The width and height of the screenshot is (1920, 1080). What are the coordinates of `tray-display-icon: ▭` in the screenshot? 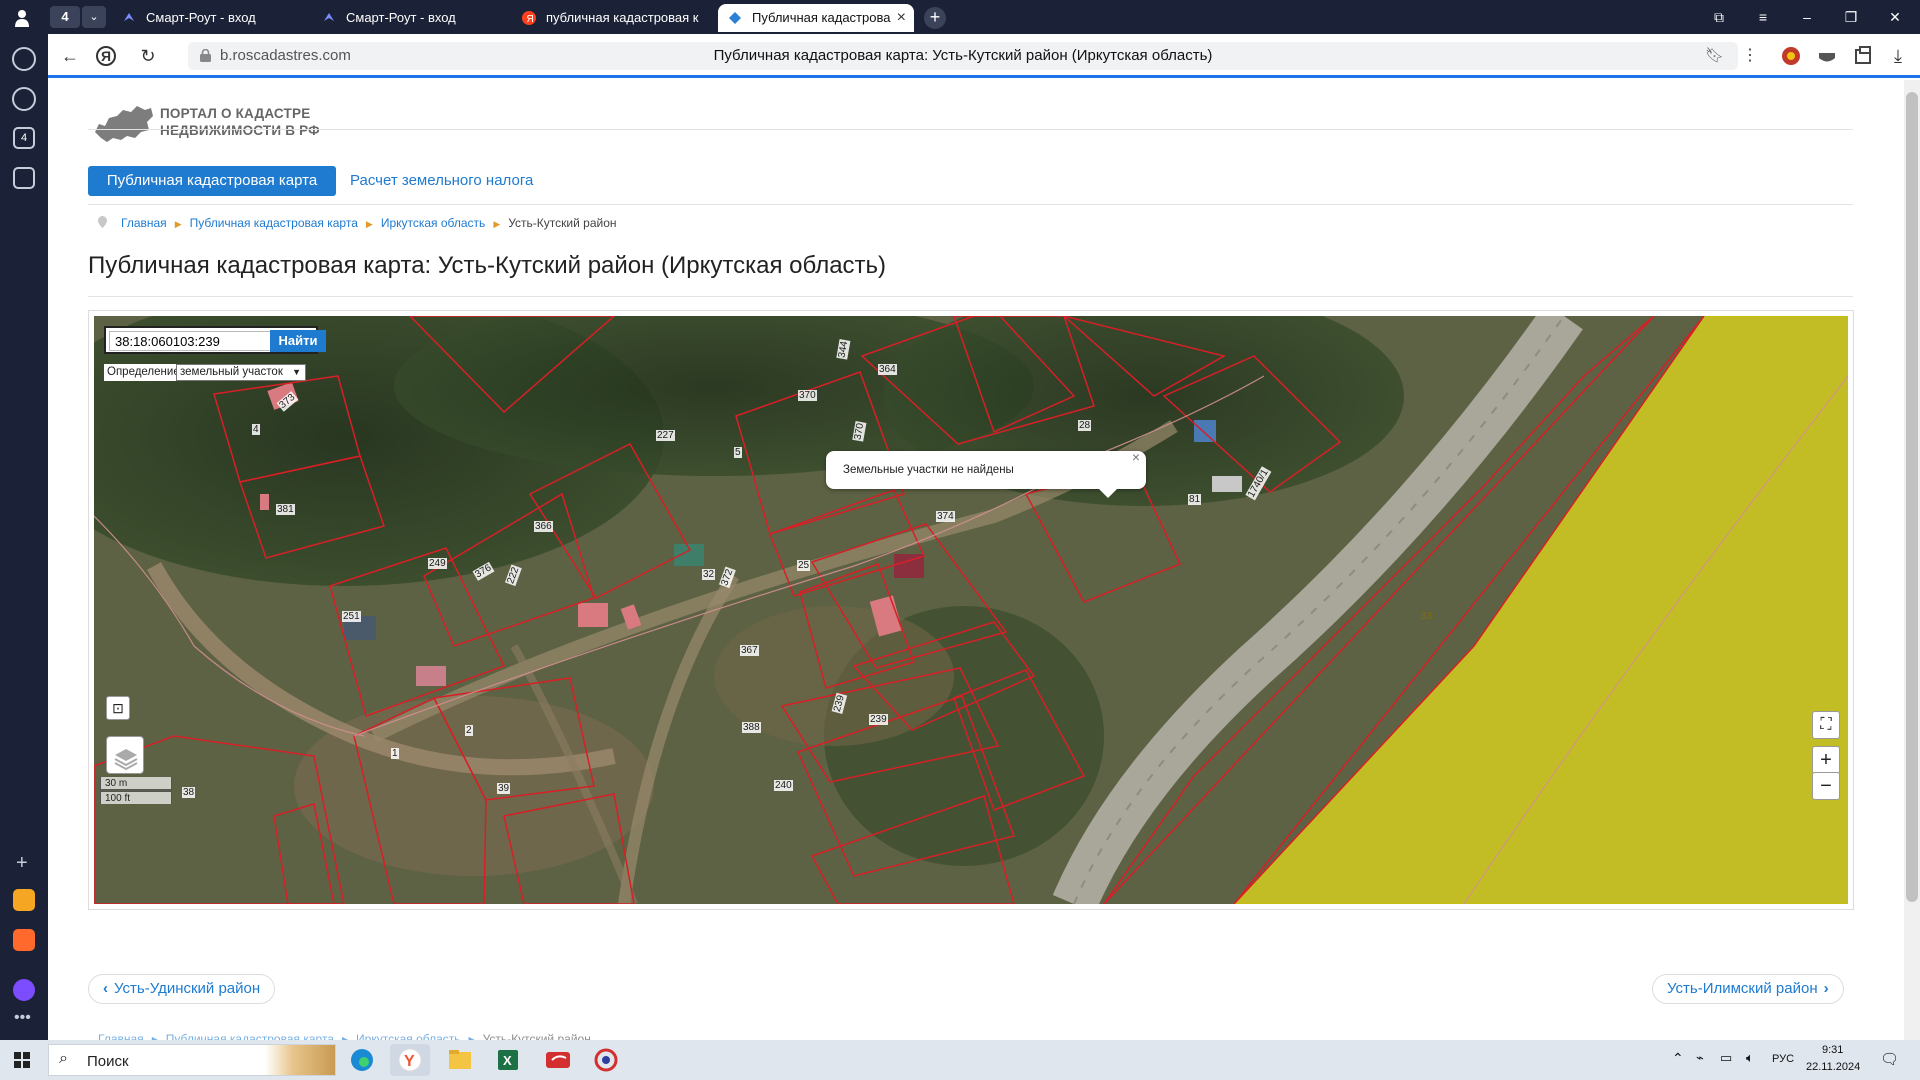 It's located at (1726, 1058).